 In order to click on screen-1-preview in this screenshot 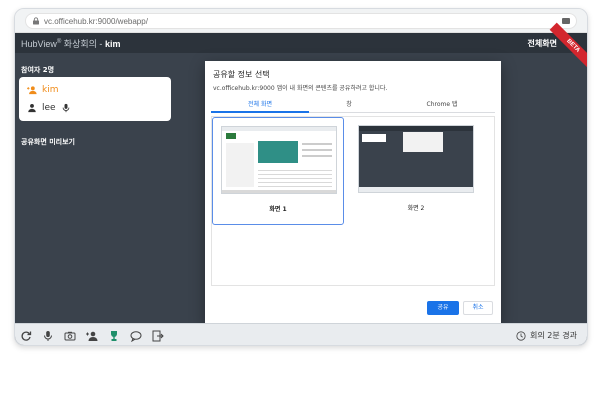, I will do `click(279, 160)`.